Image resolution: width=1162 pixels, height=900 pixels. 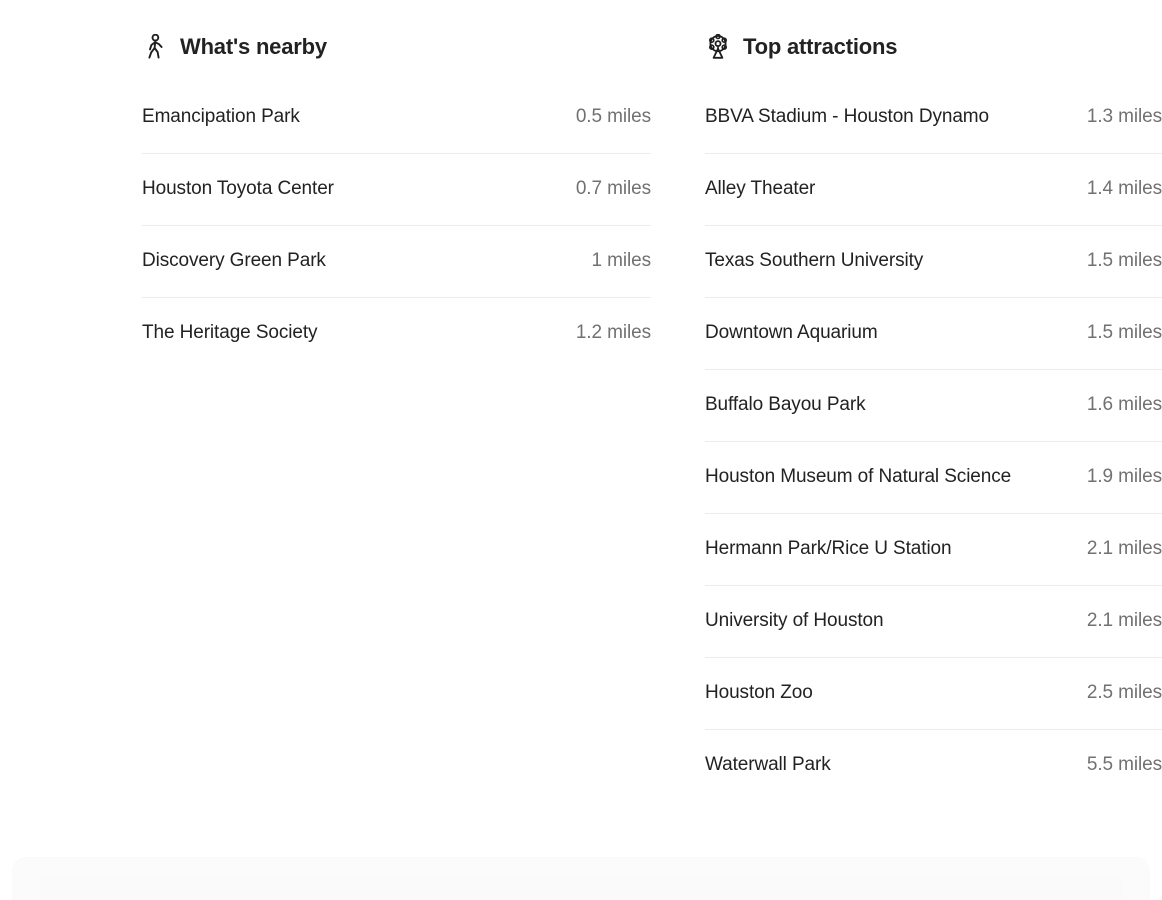 What do you see at coordinates (1124, 404) in the screenshot?
I see `place-distance: 1.6 miles` at bounding box center [1124, 404].